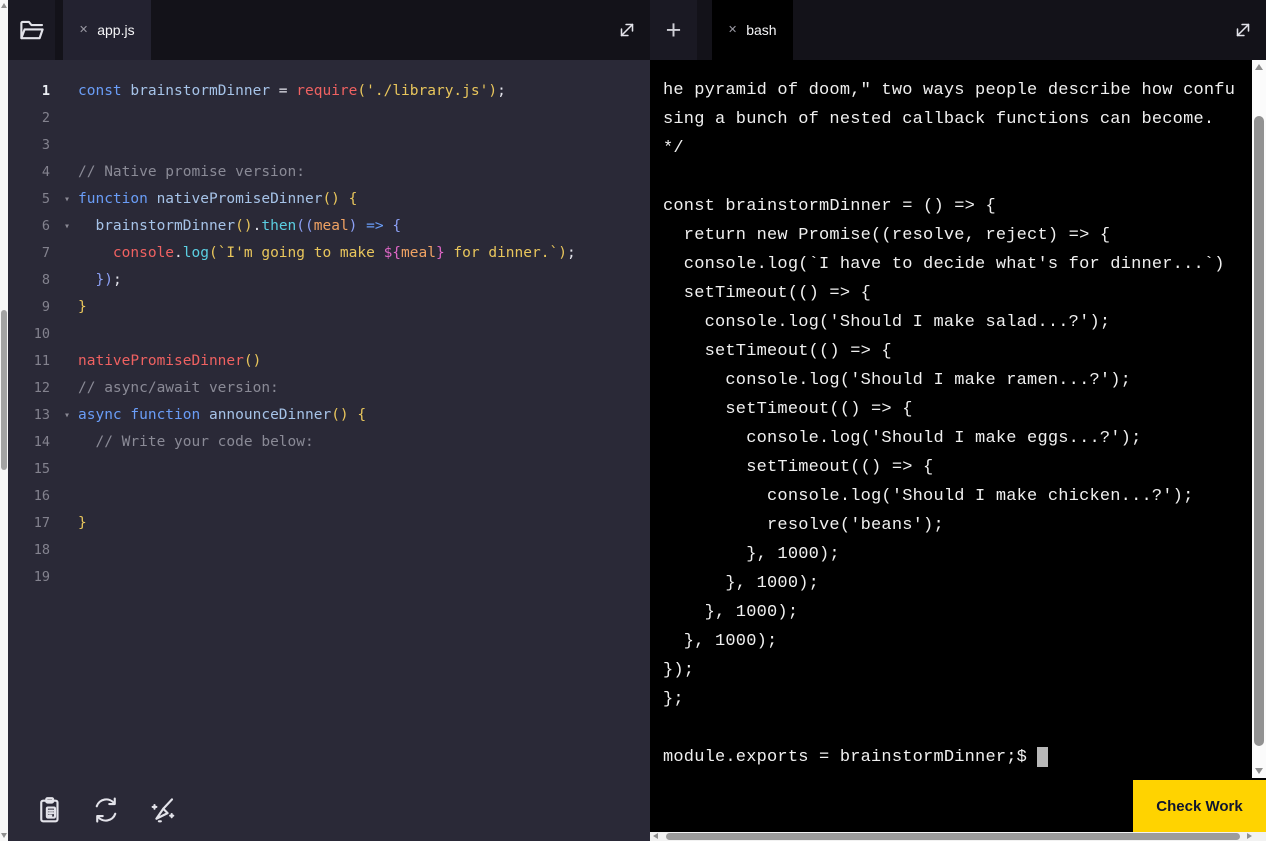 This screenshot has width=1266, height=841. I want to click on clipboard-icon, so click(49, 810).